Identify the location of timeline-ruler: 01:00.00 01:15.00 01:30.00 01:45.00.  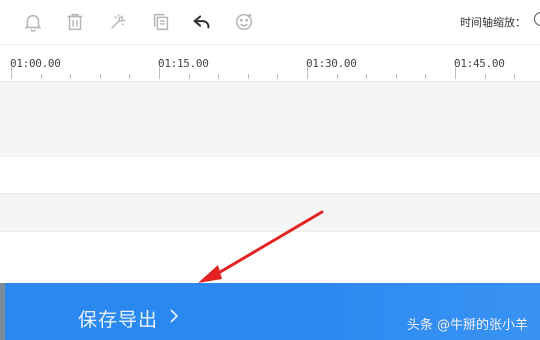
(270, 65).